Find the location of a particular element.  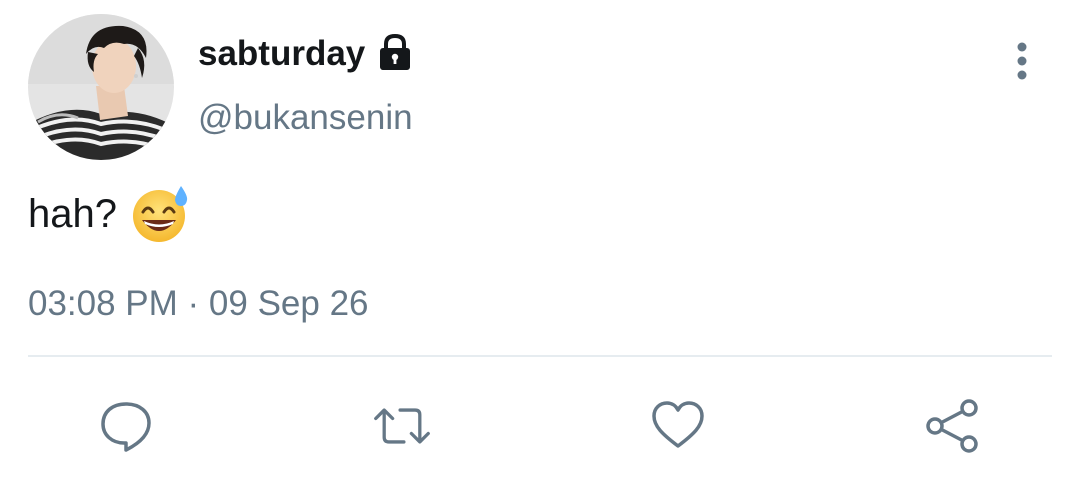

tweet-text: hah? is located at coordinates (72, 214).